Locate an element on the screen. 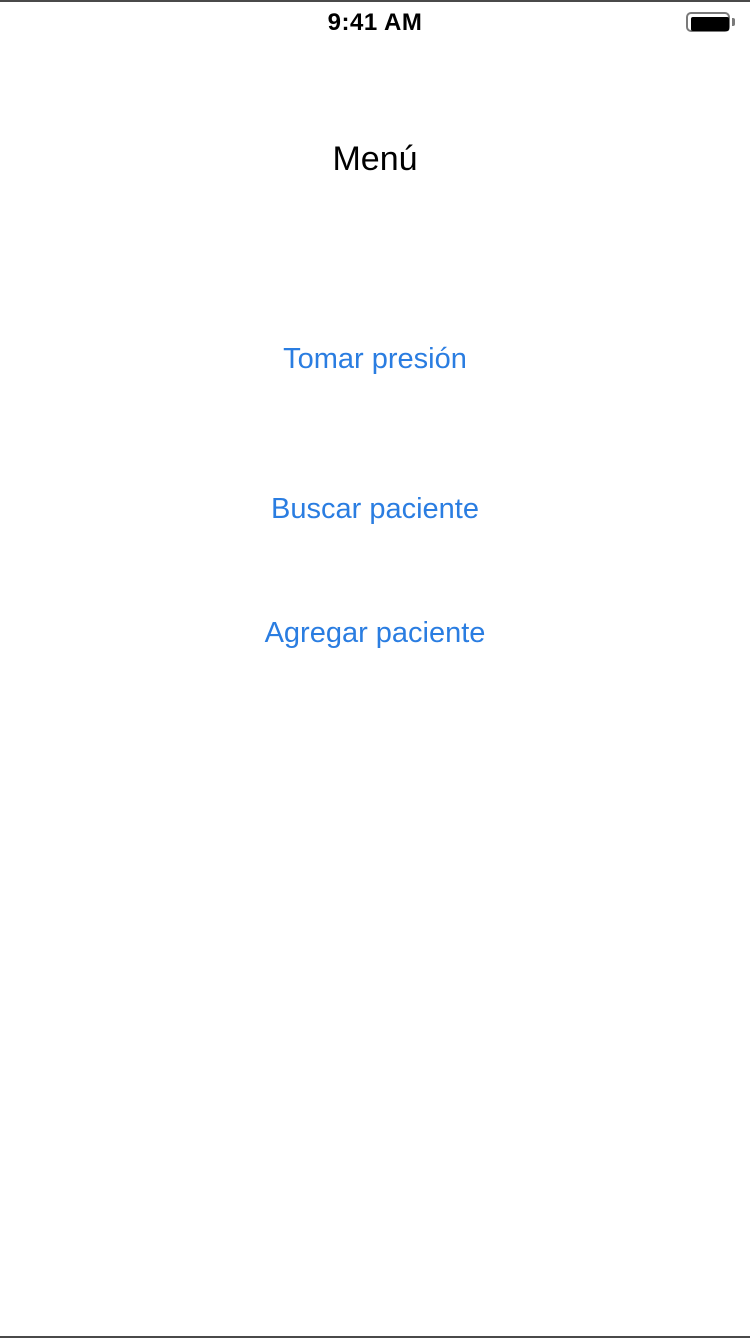  battery-icon is located at coordinates (712, 24).